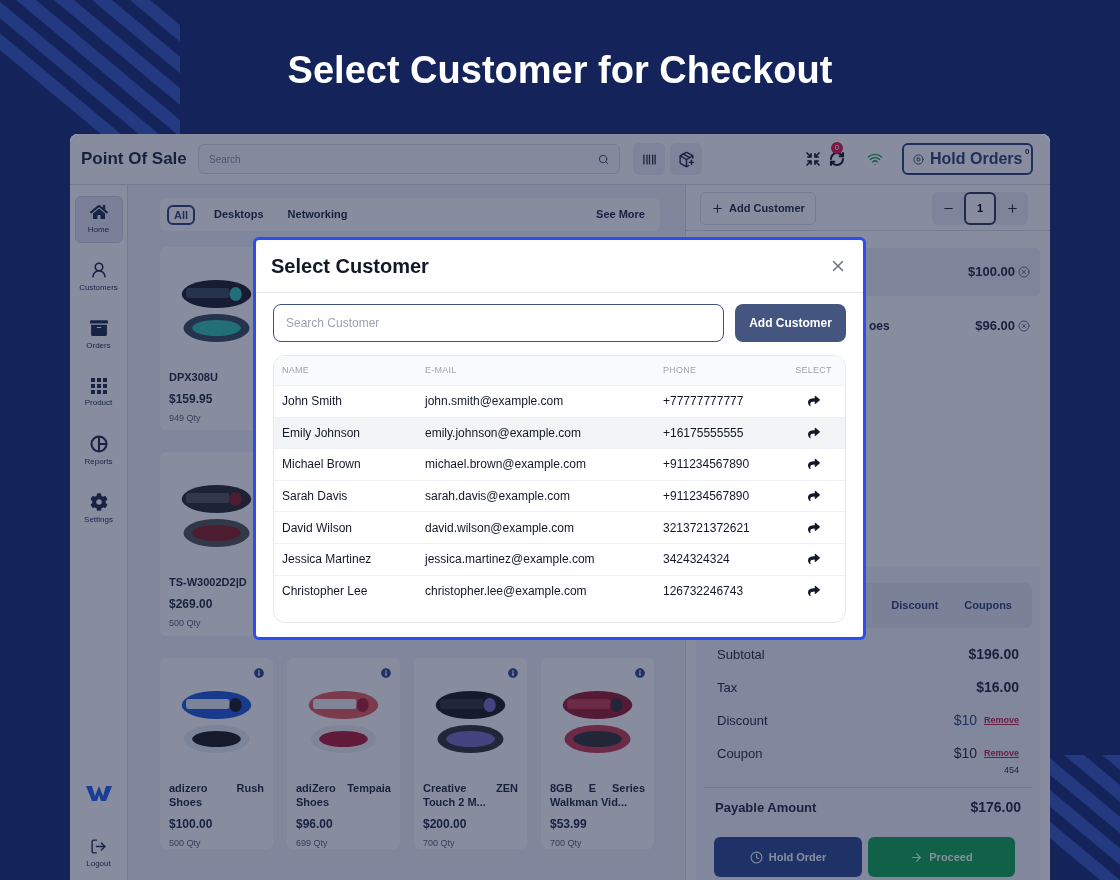 The width and height of the screenshot is (1120, 880). Describe the element at coordinates (317, 214) in the screenshot. I see `category-tab: Networking` at that location.